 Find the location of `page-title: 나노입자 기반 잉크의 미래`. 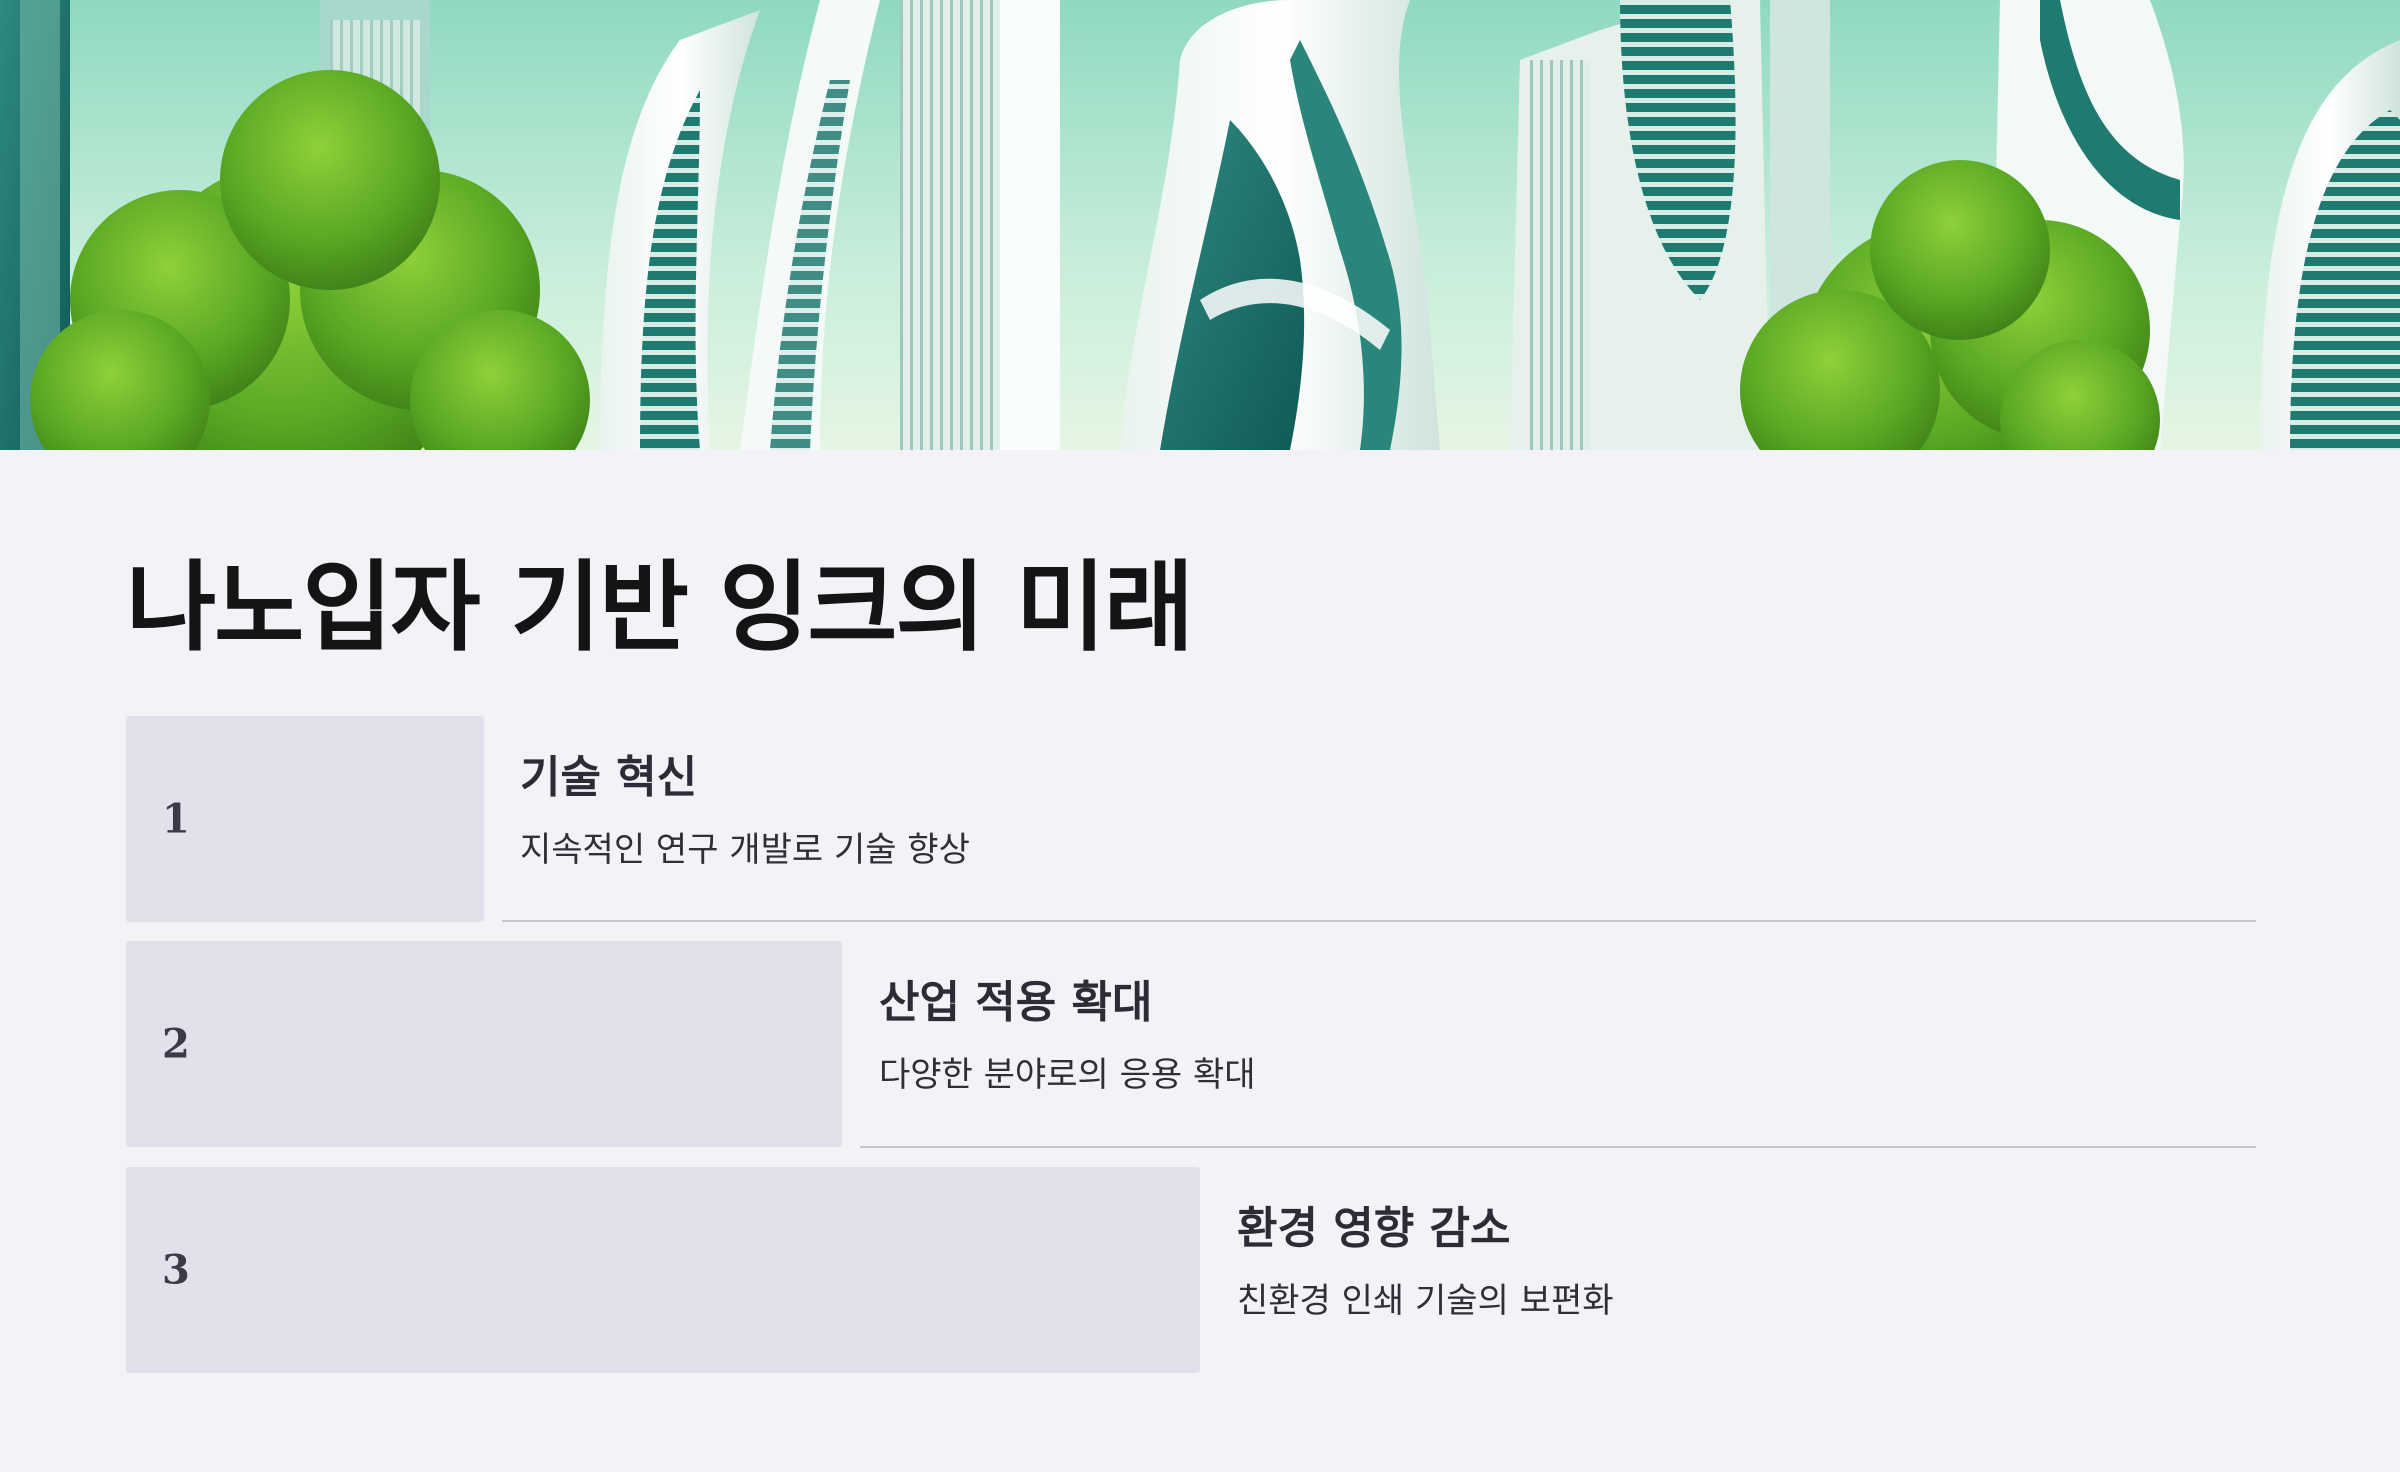

page-title: 나노입자 기반 잉크의 미래 is located at coordinates (660, 608).